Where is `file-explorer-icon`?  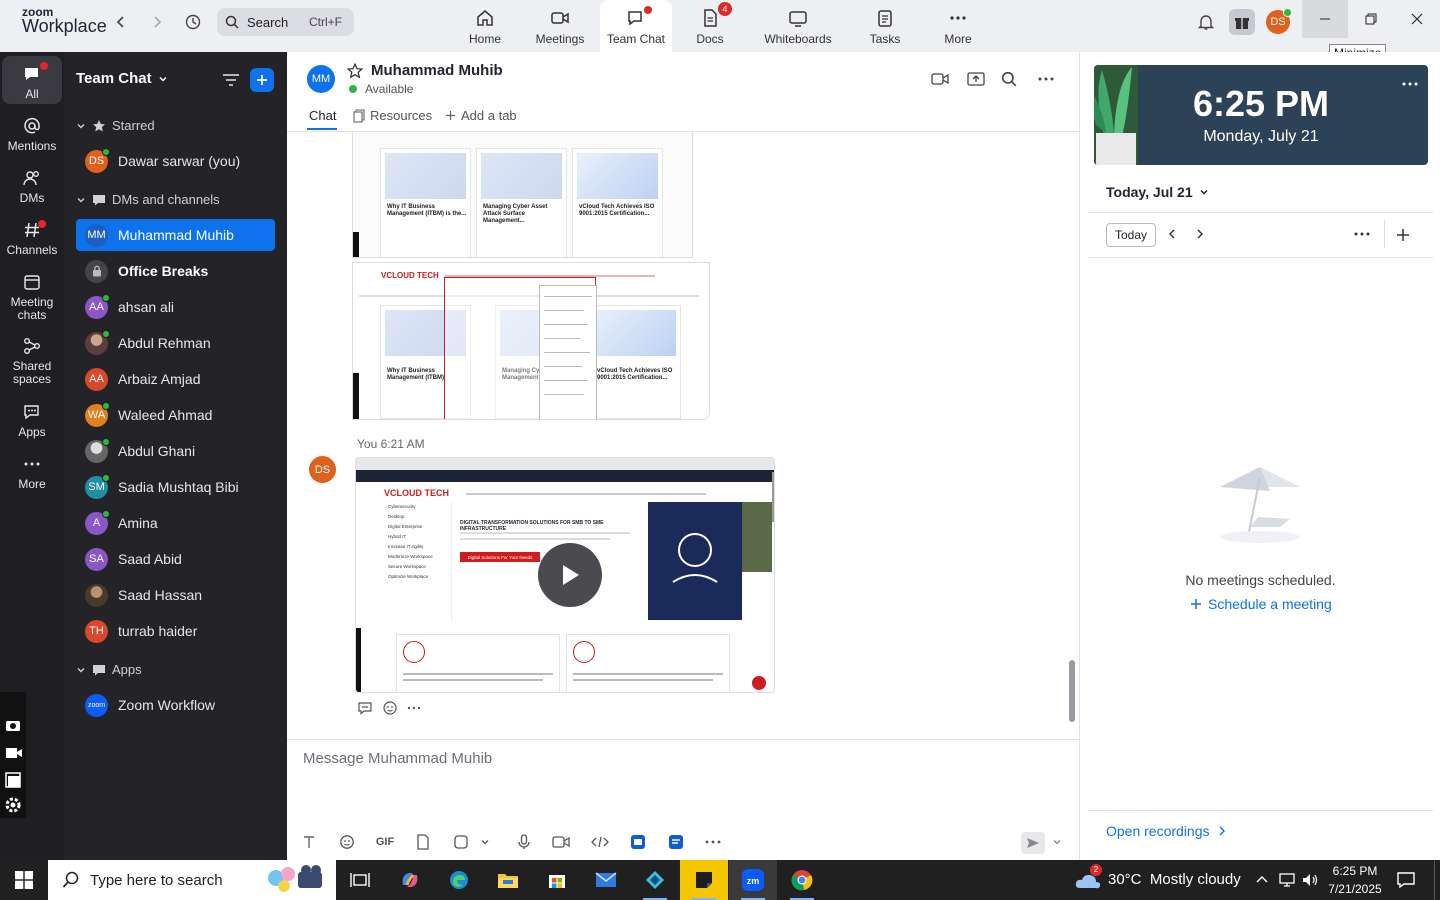 file-explorer-icon is located at coordinates (508, 880).